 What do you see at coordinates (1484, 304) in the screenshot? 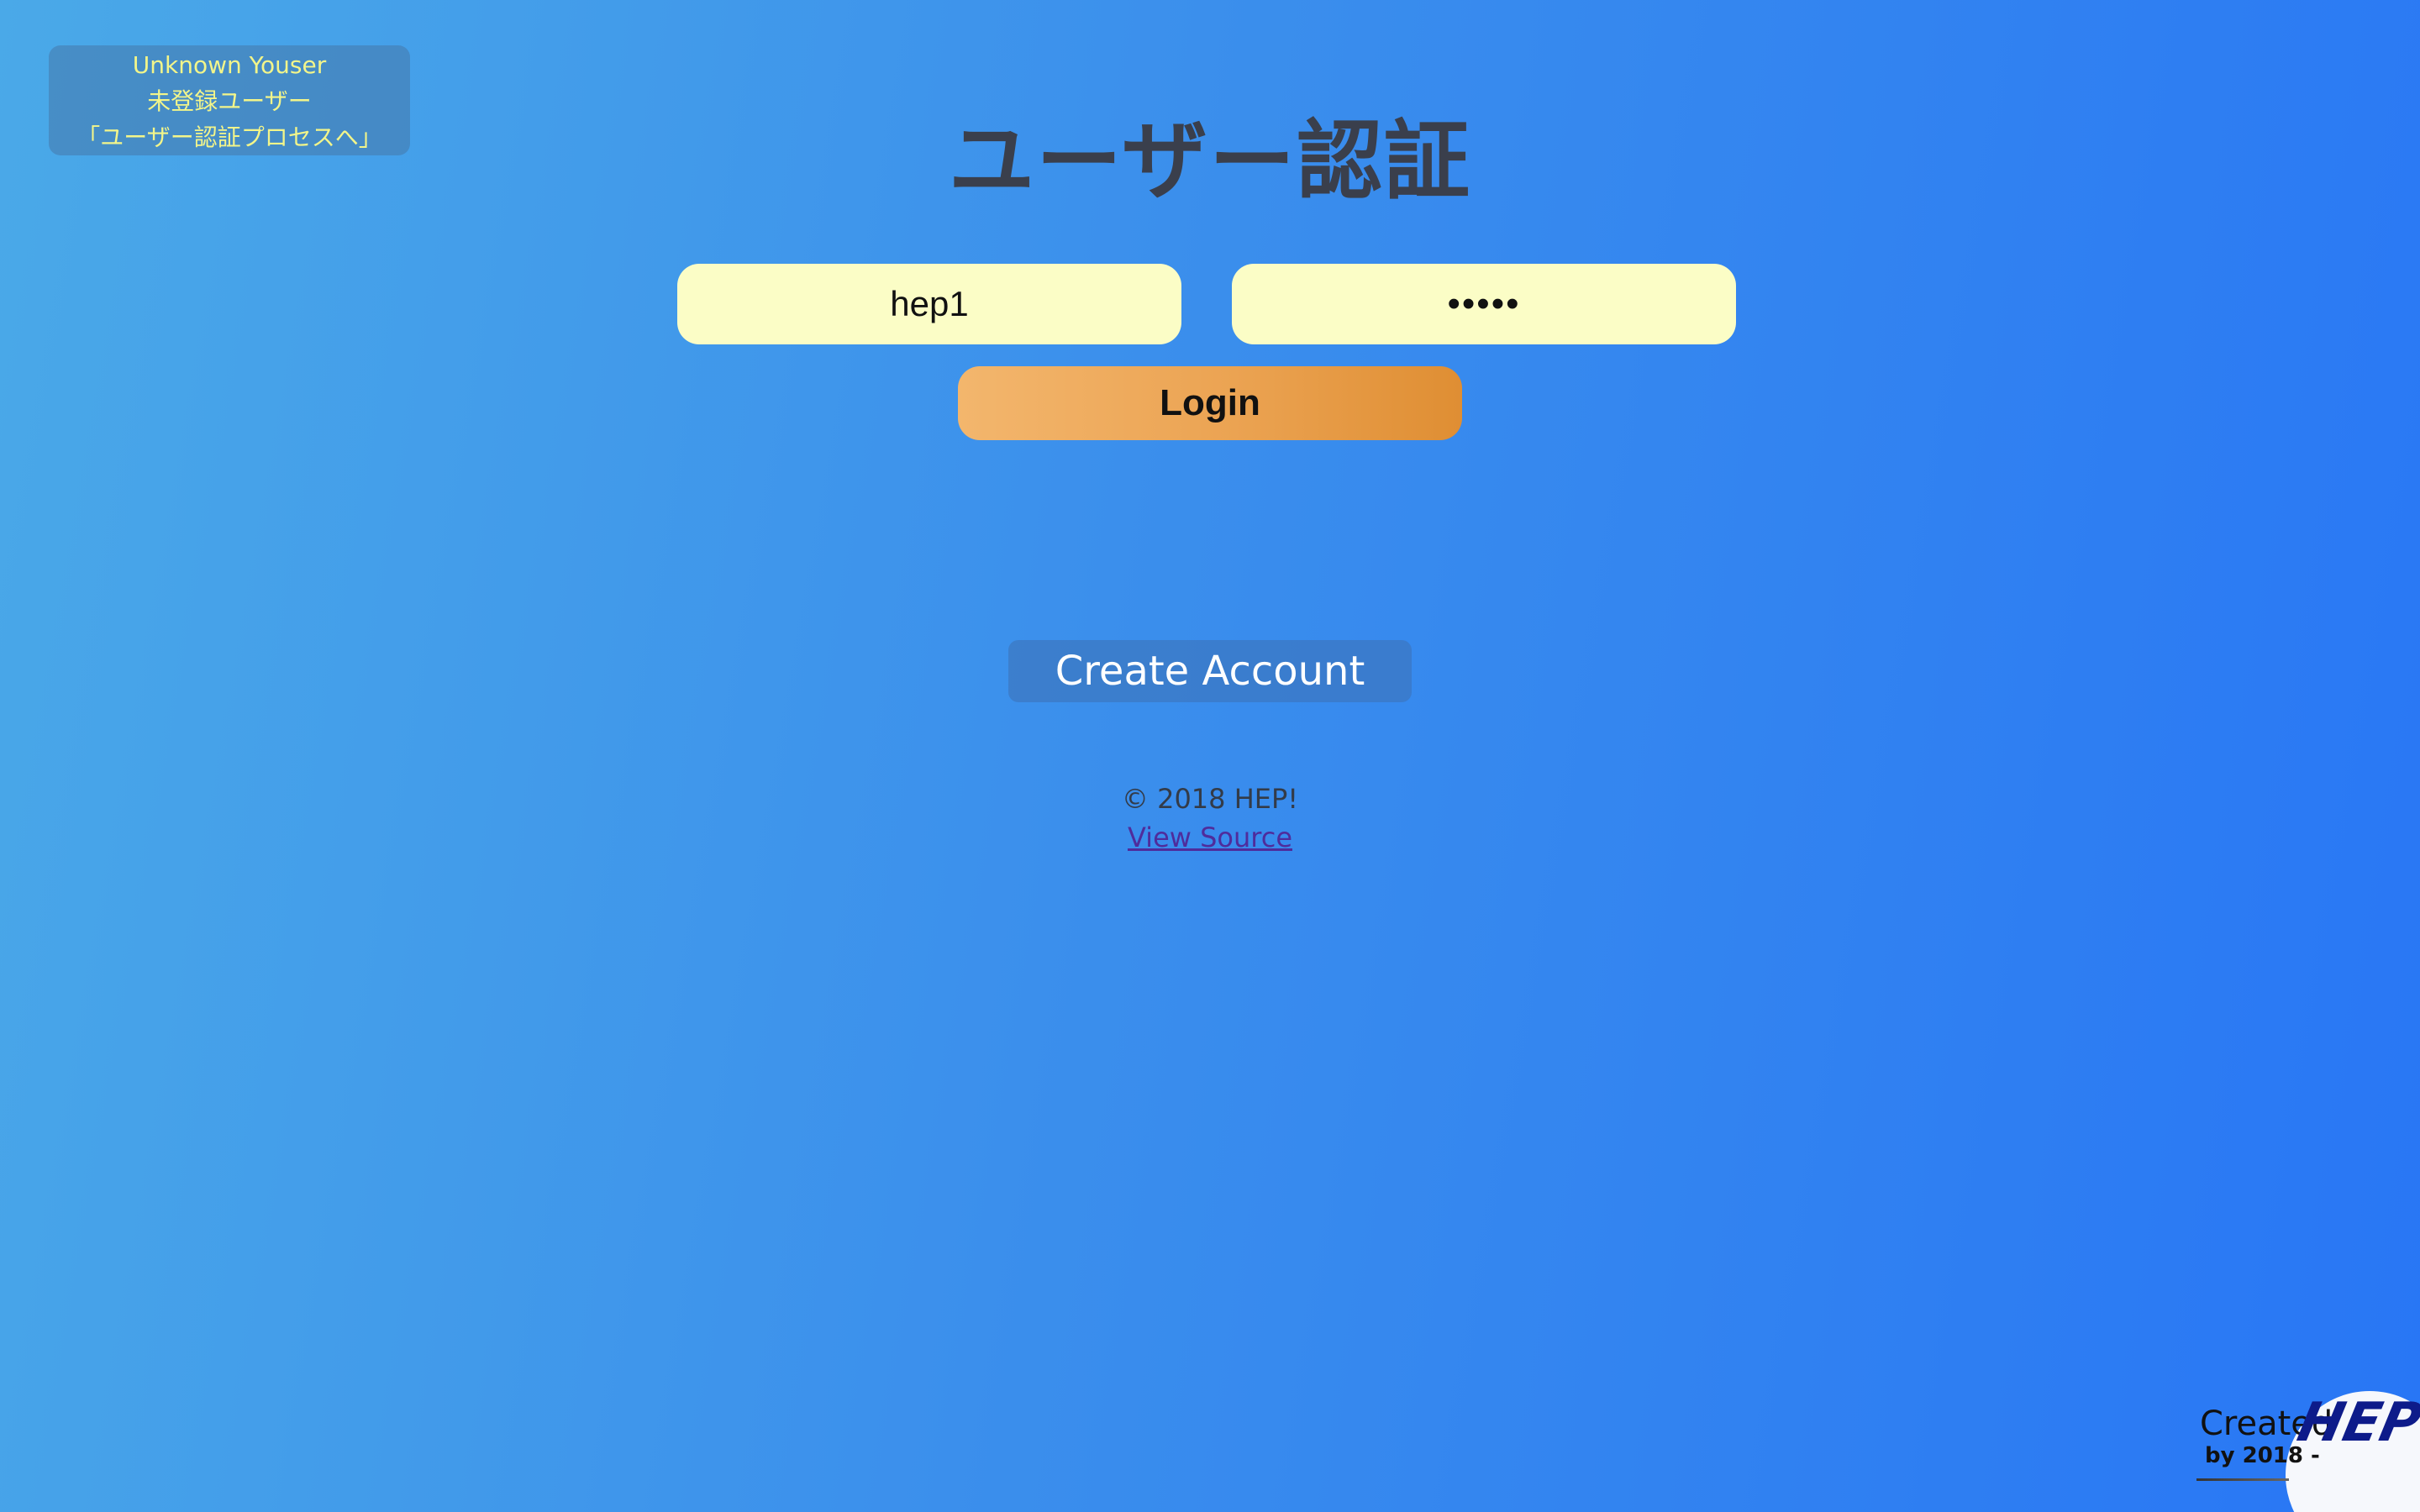
I see `password-input` at bounding box center [1484, 304].